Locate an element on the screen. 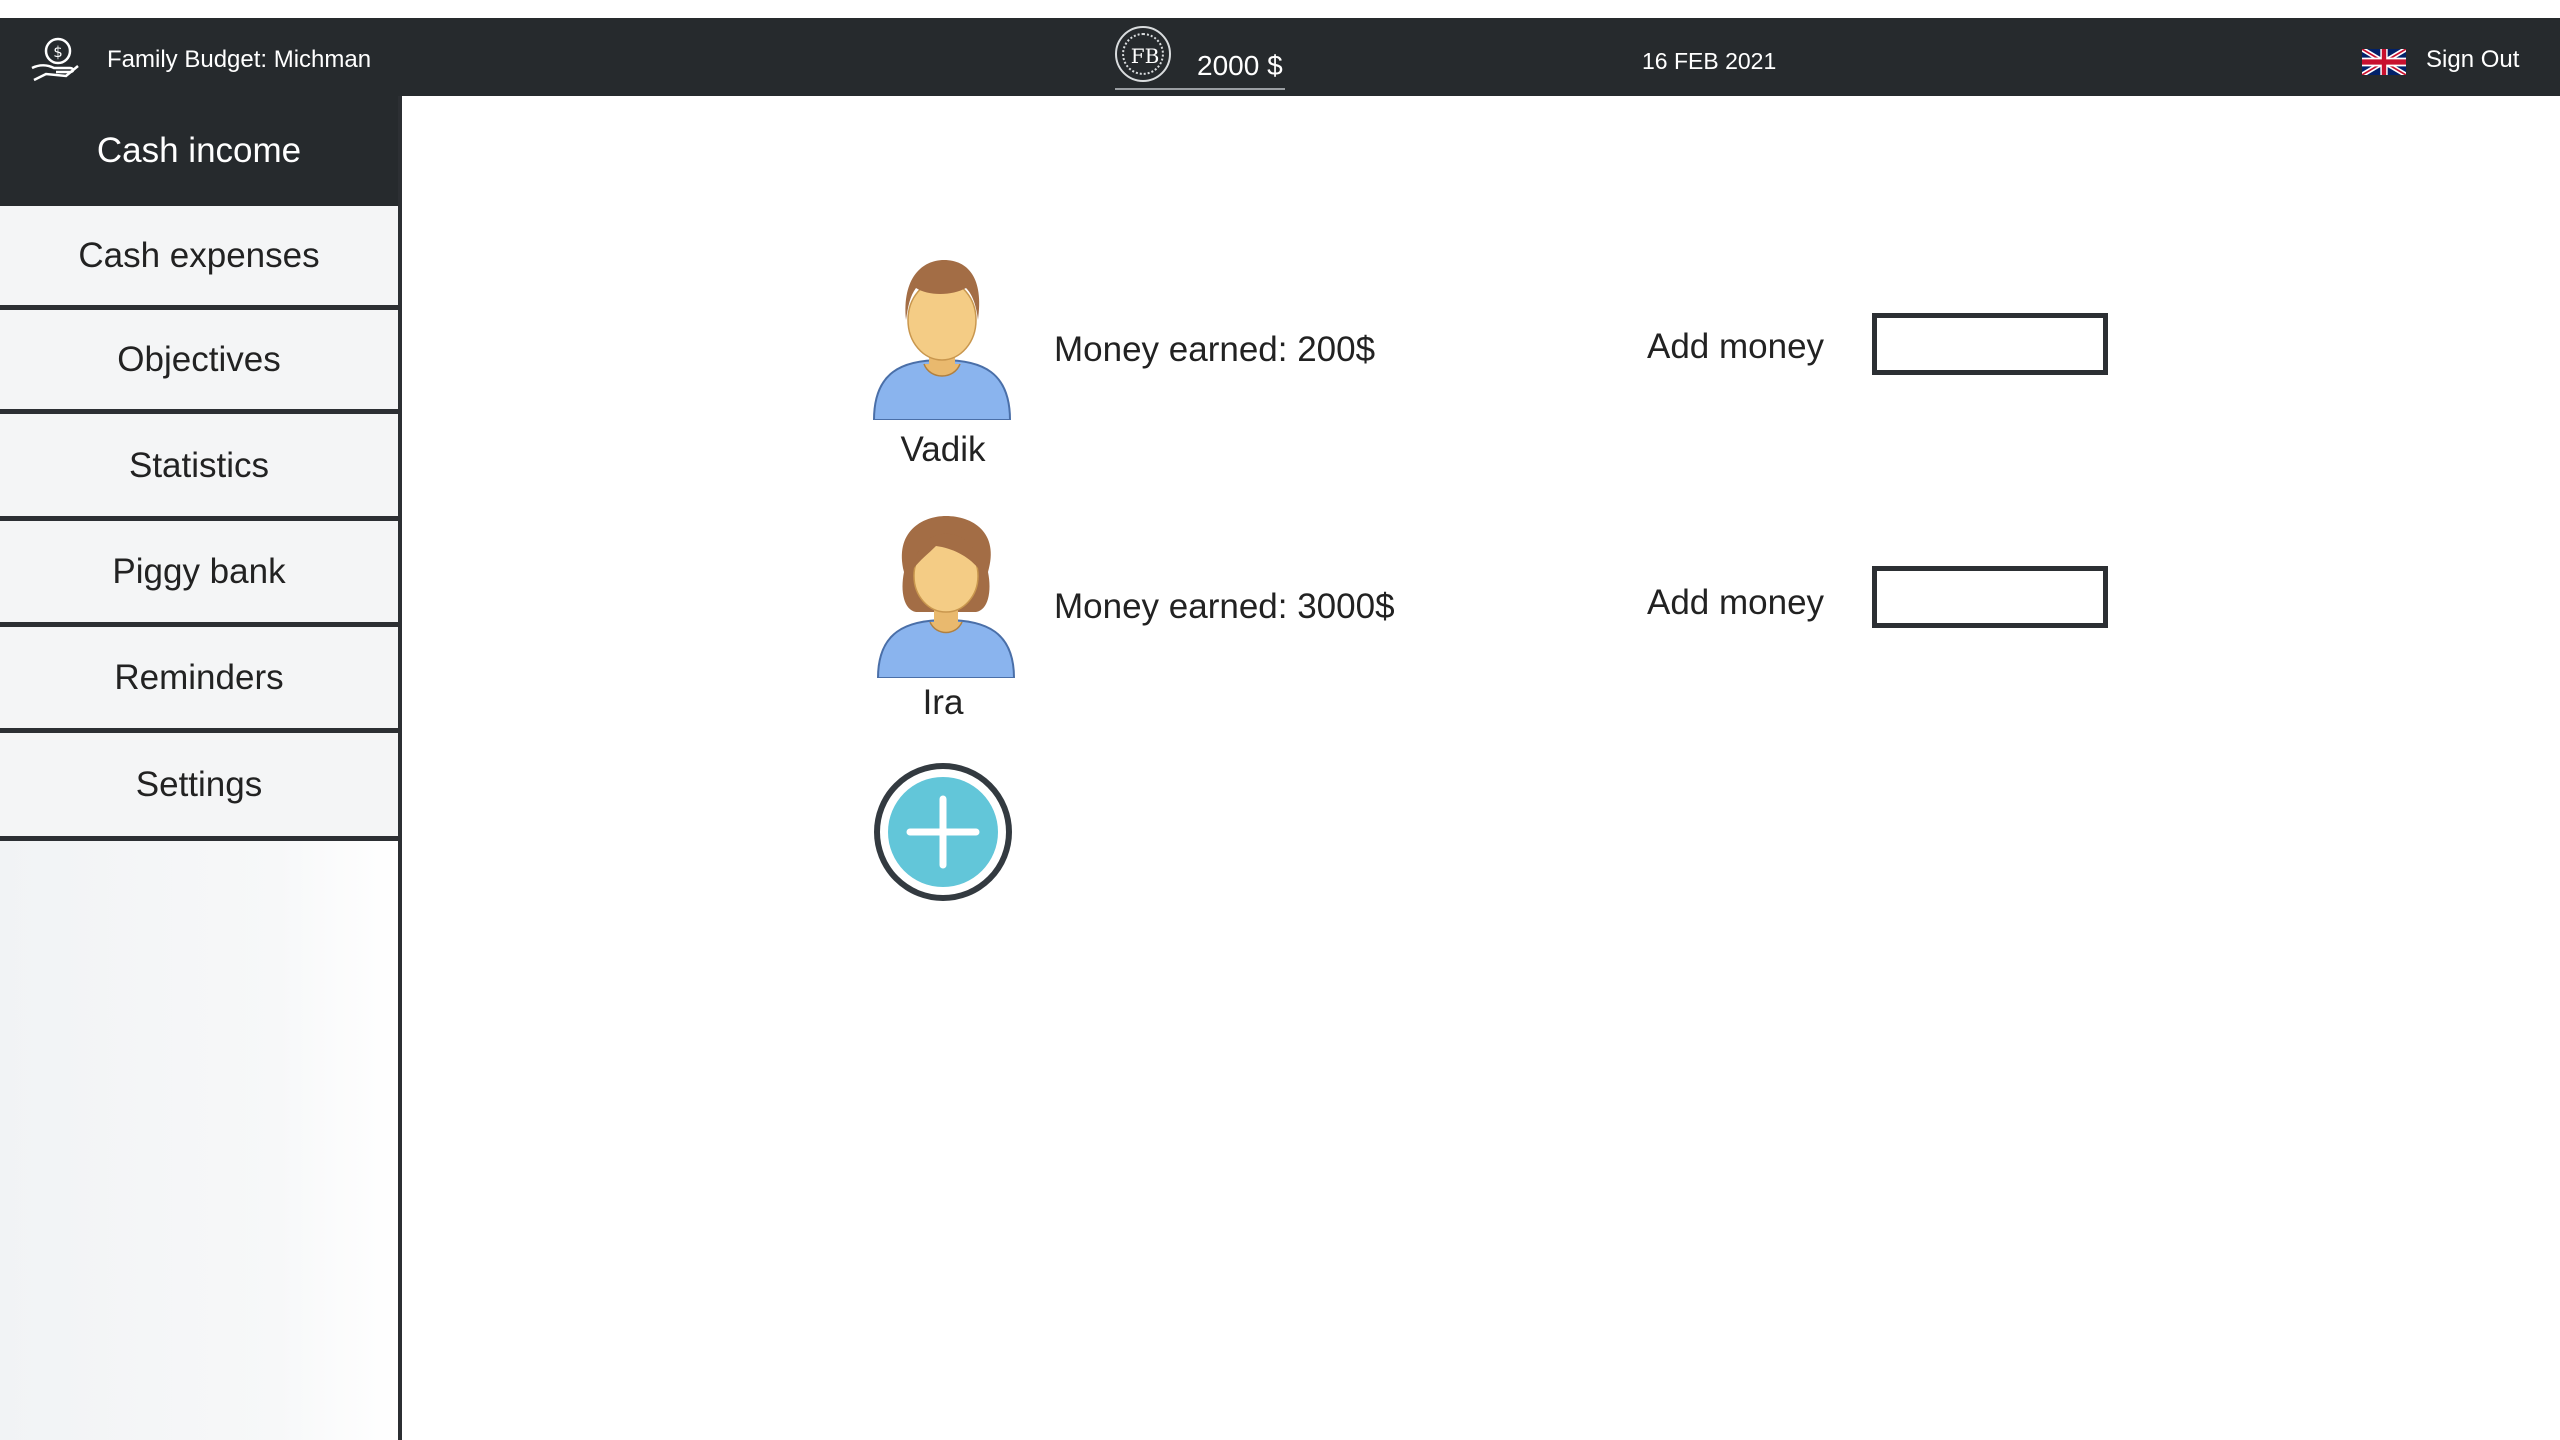  balance-value: 2000 $ is located at coordinates (1240, 65).